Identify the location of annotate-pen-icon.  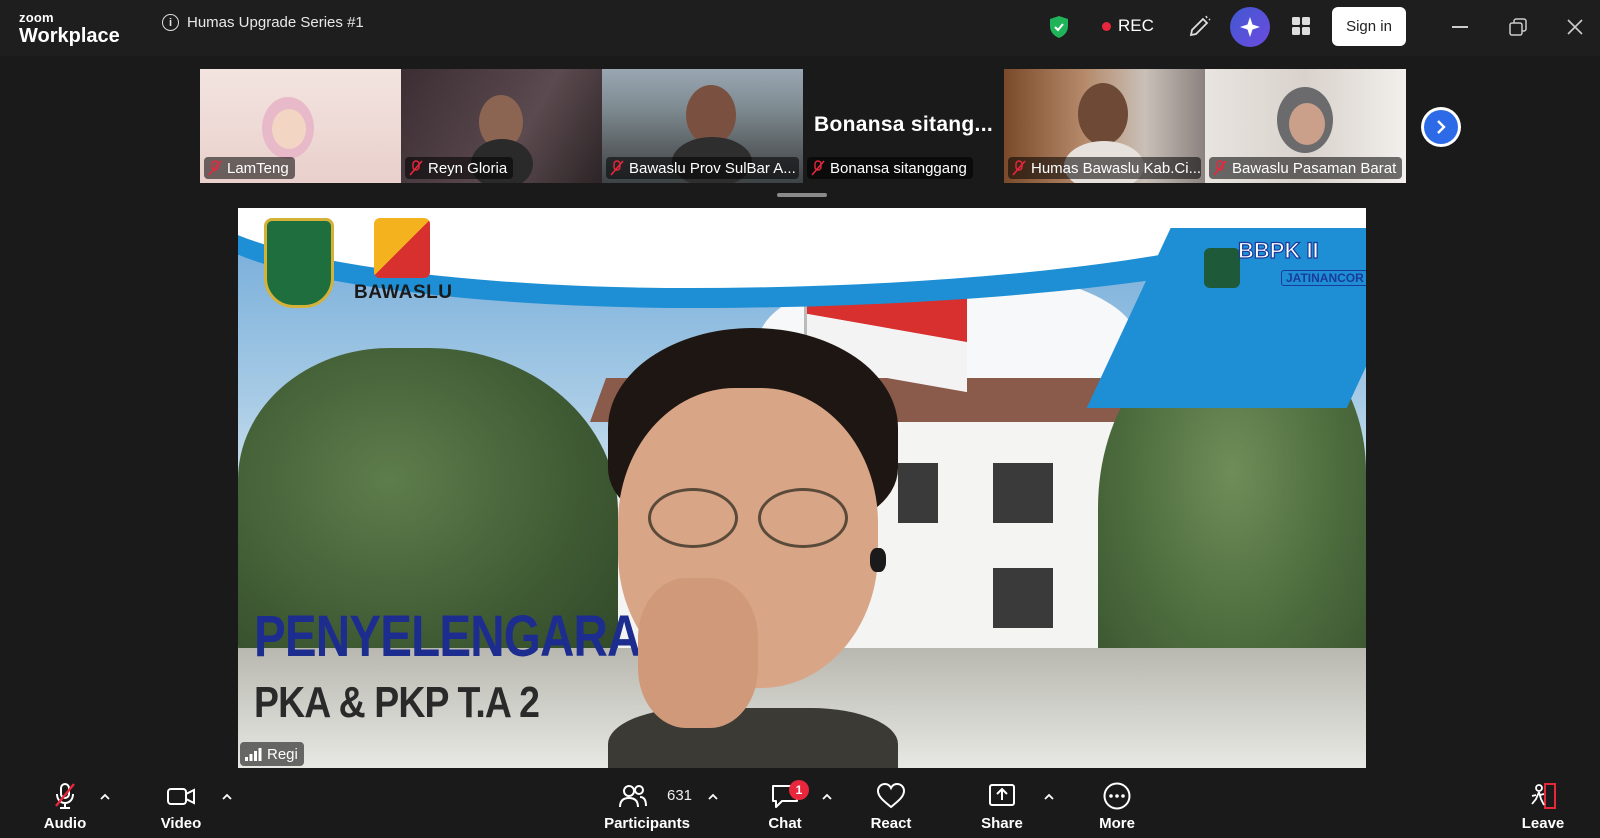
(1199, 27).